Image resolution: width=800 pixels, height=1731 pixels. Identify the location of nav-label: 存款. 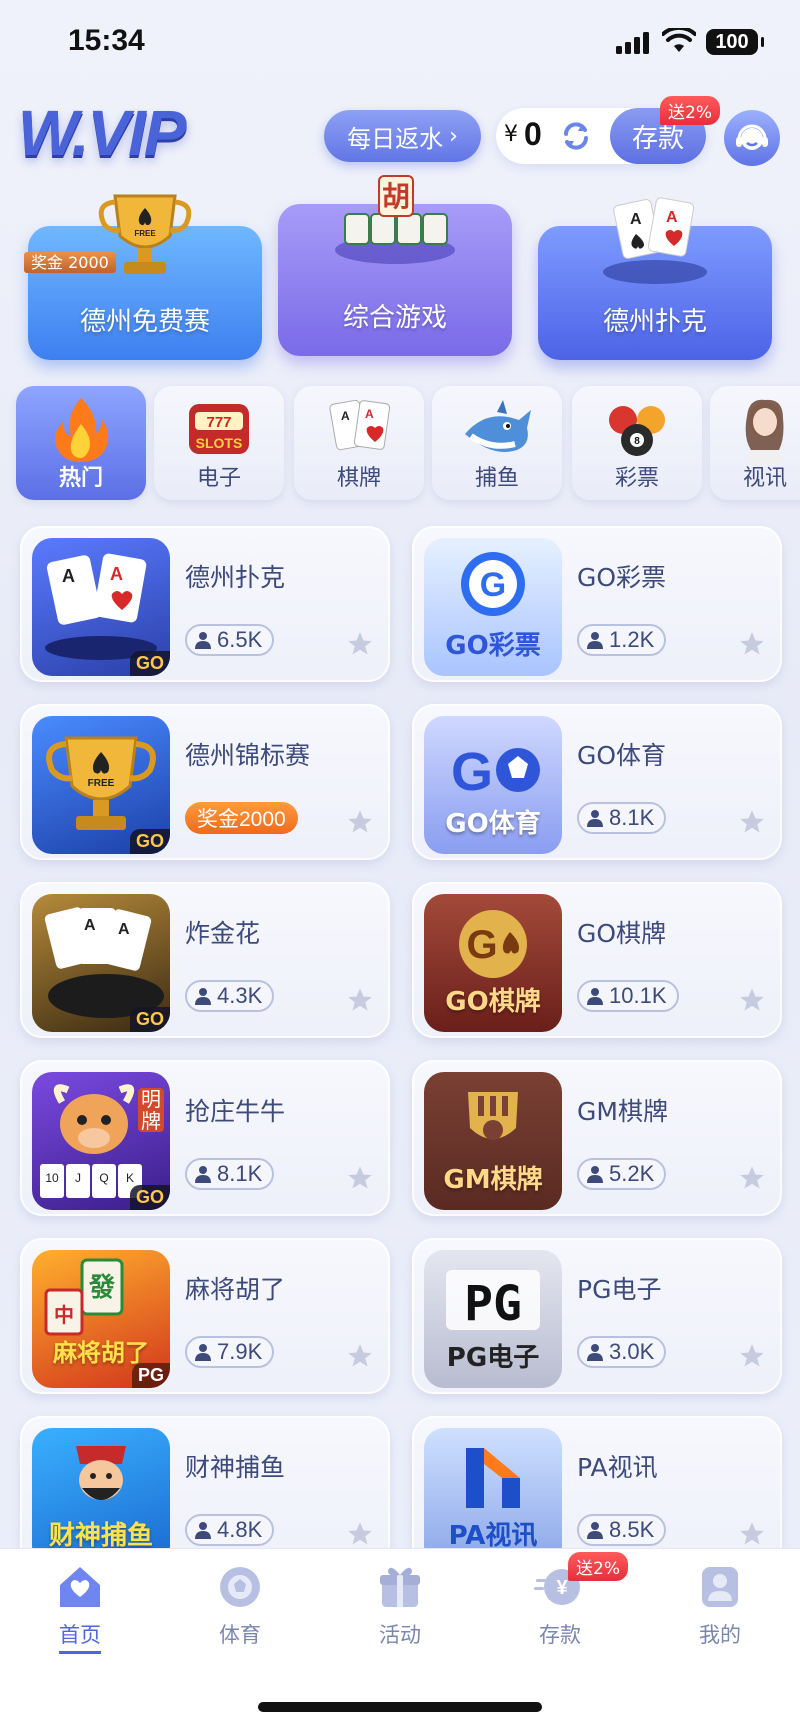
(560, 1635).